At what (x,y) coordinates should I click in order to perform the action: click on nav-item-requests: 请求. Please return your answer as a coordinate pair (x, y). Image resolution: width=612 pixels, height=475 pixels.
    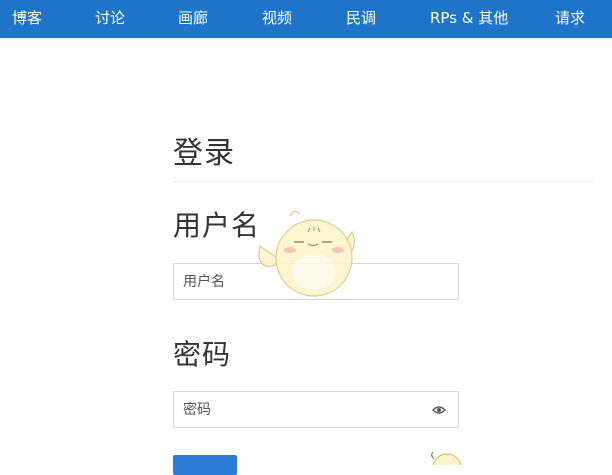
    Looking at the image, I should click on (570, 19).